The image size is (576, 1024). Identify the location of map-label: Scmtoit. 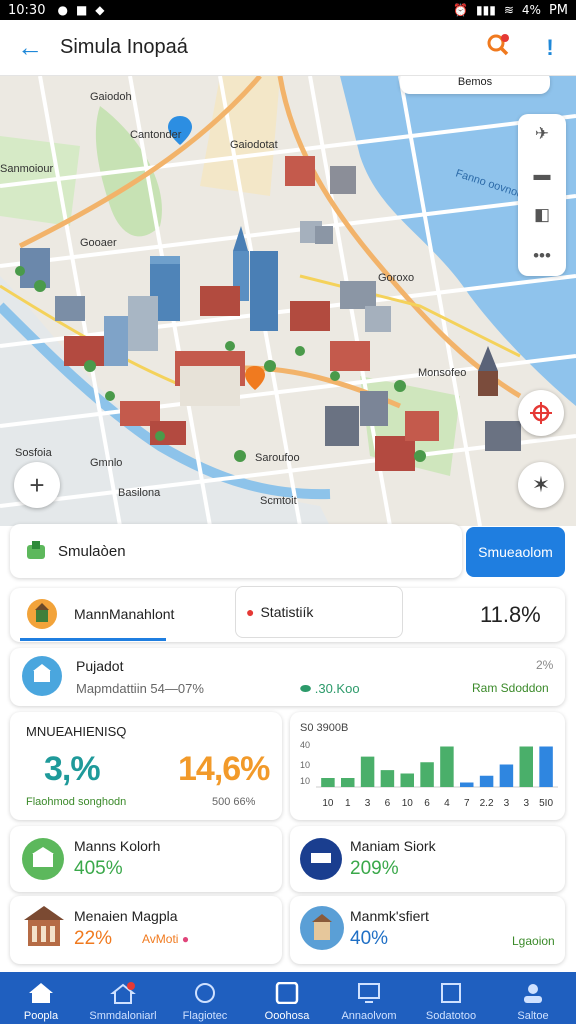
(278, 501).